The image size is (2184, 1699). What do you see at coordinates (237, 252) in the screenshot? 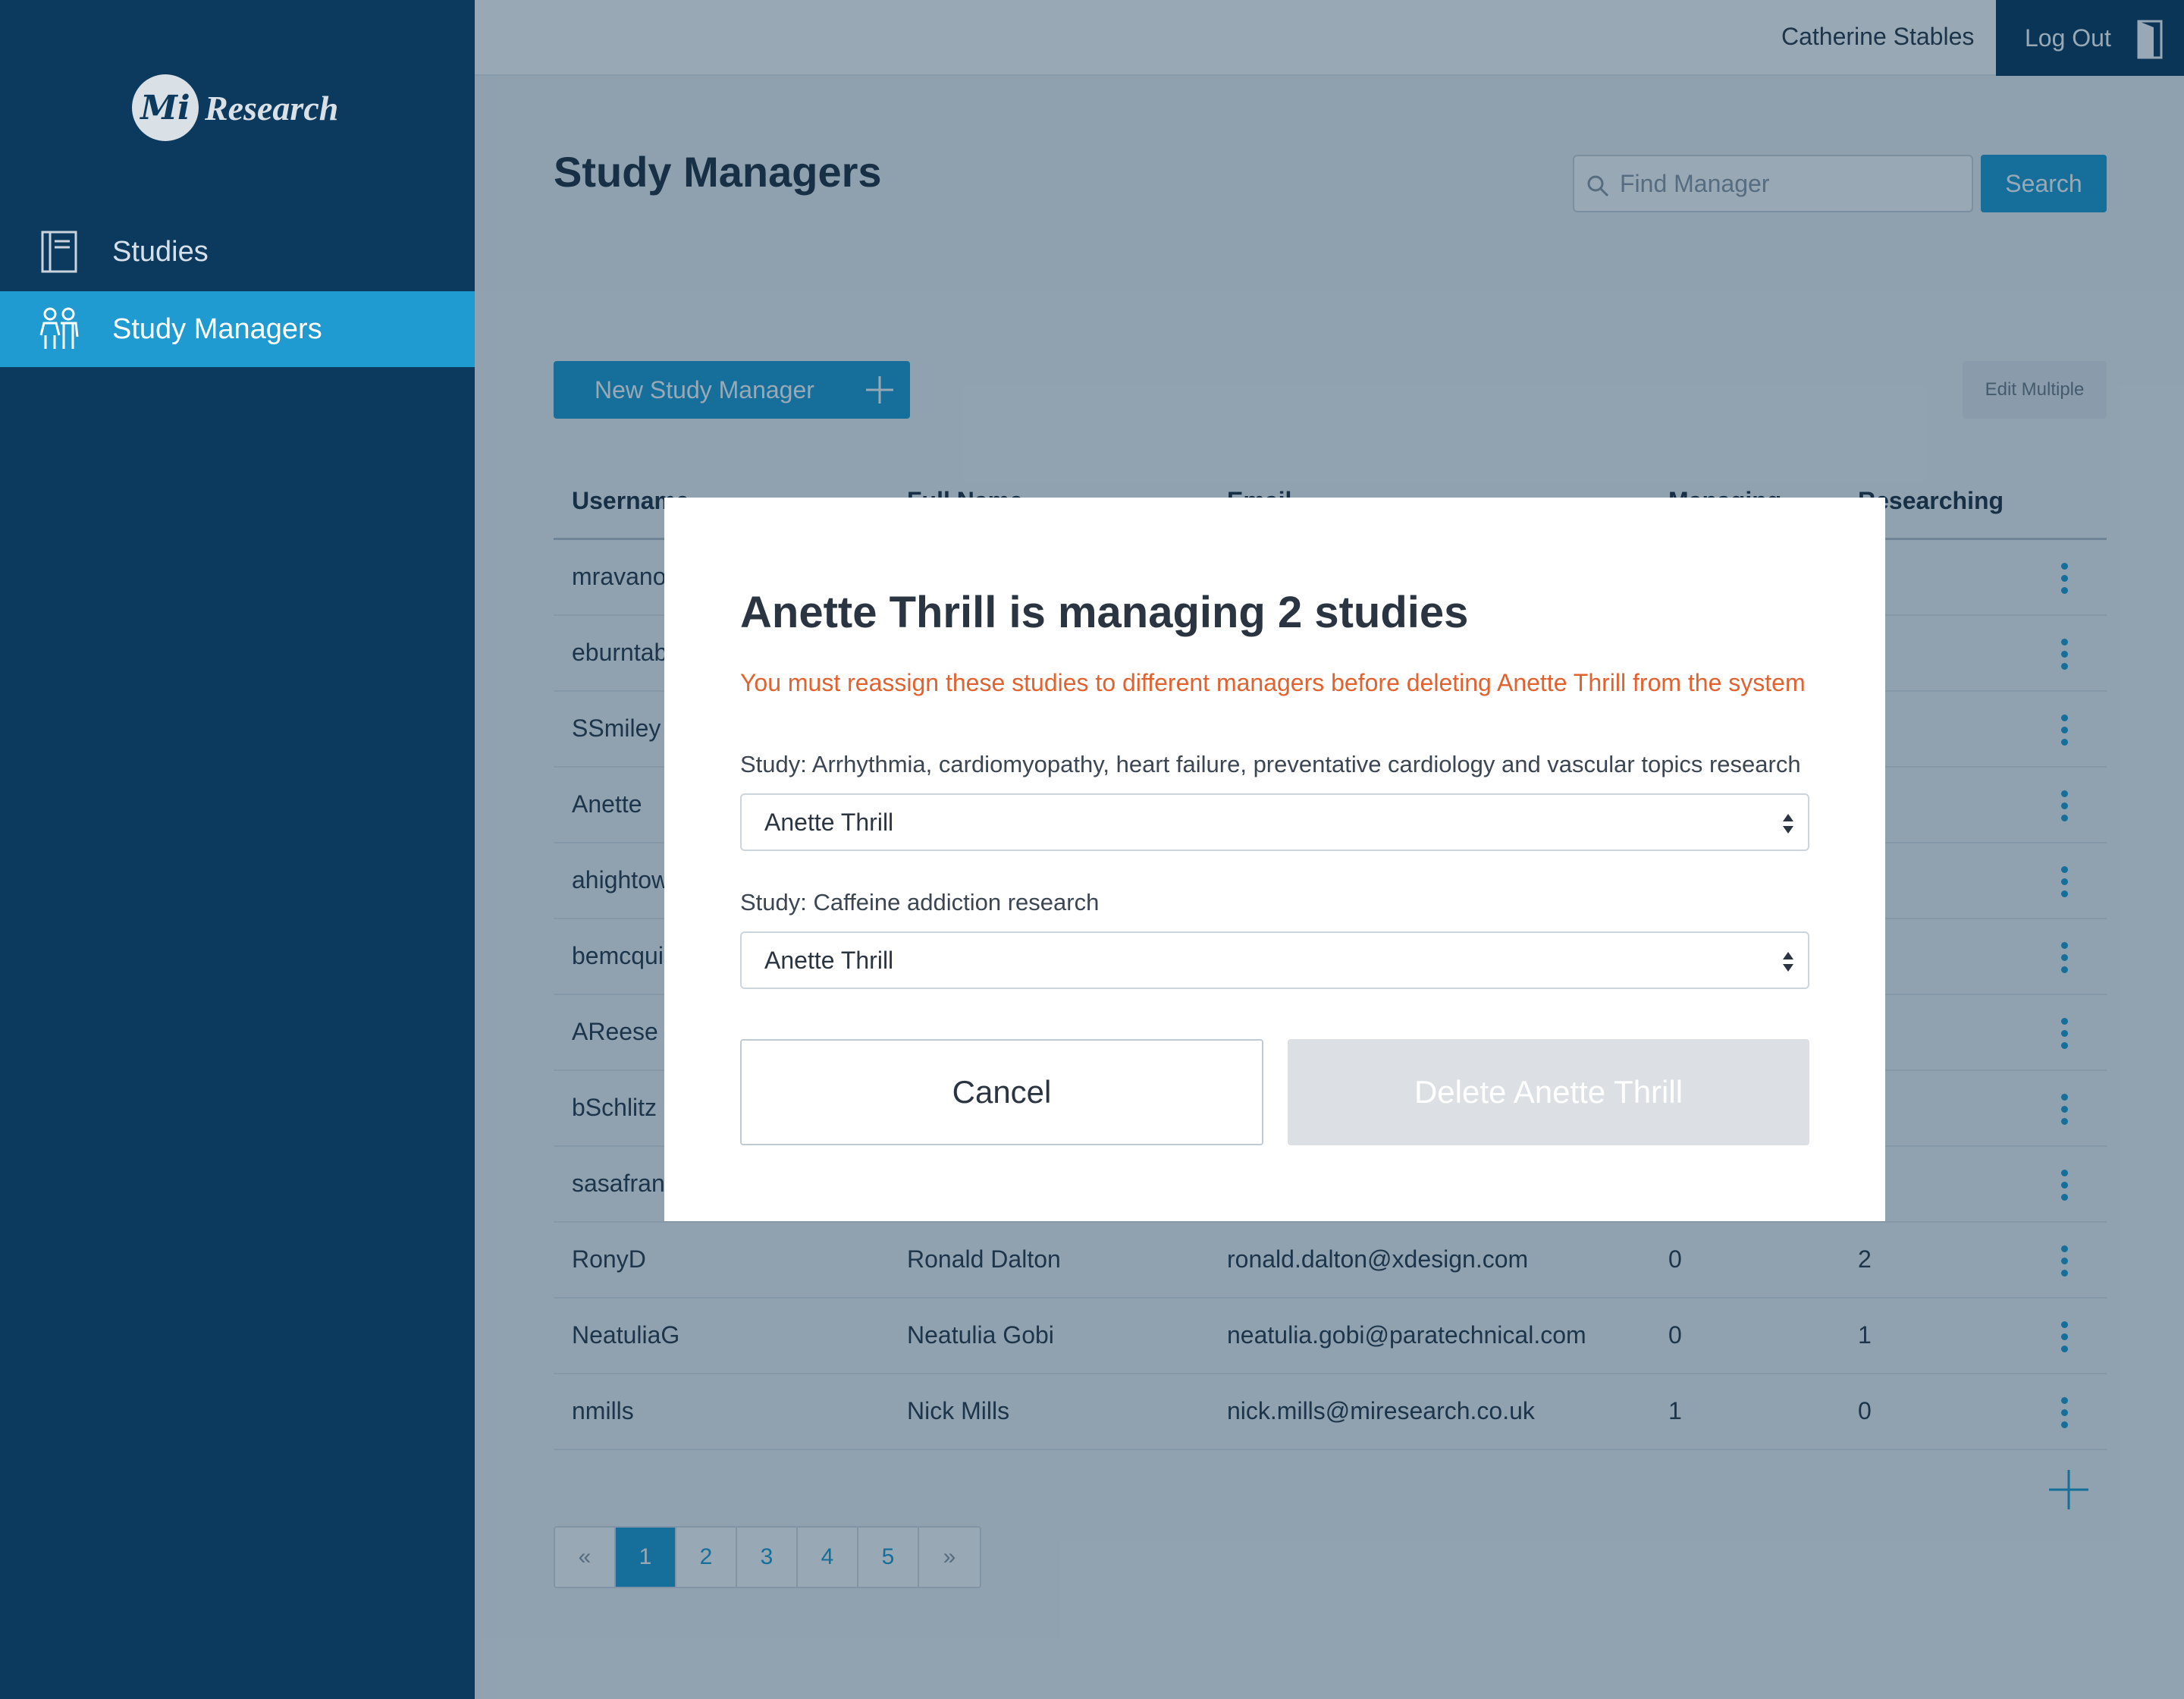
I see `sidebar-item-studies: Studies` at bounding box center [237, 252].